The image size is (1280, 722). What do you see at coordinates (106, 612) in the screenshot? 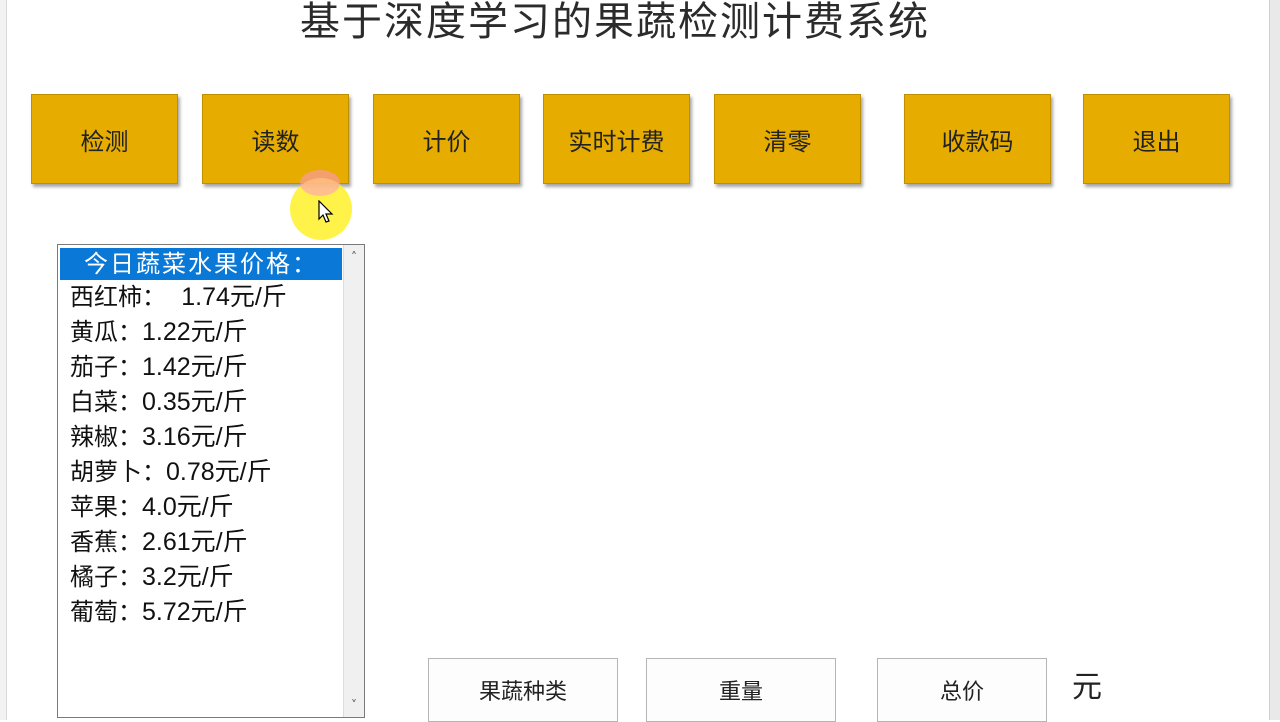
I see `item-name: 葡萄：` at bounding box center [106, 612].